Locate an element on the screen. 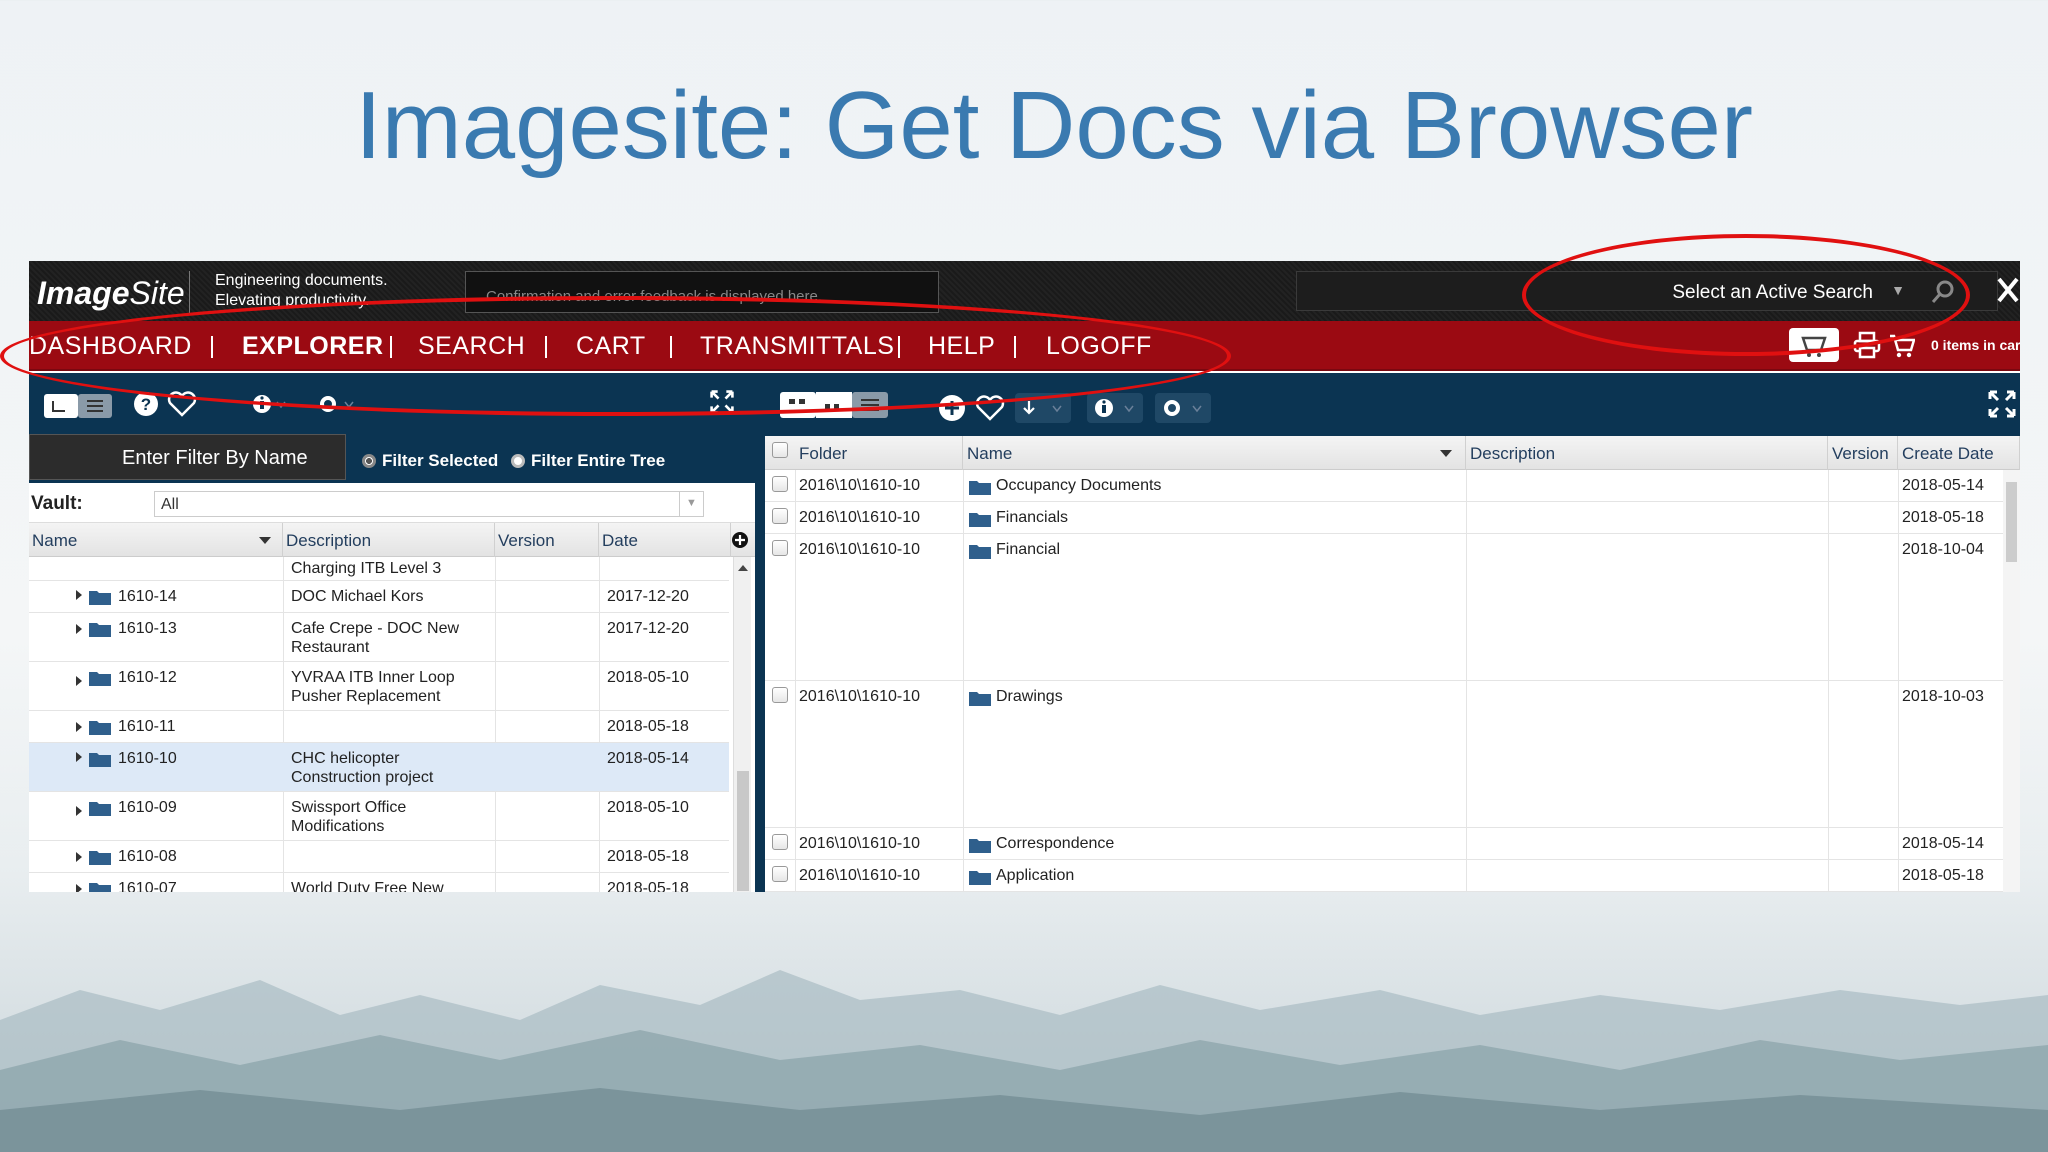 This screenshot has height=1152, width=2048. tree-row: 1610-07 World Duty Free New 2018-05-18 is located at coordinates (379, 882).